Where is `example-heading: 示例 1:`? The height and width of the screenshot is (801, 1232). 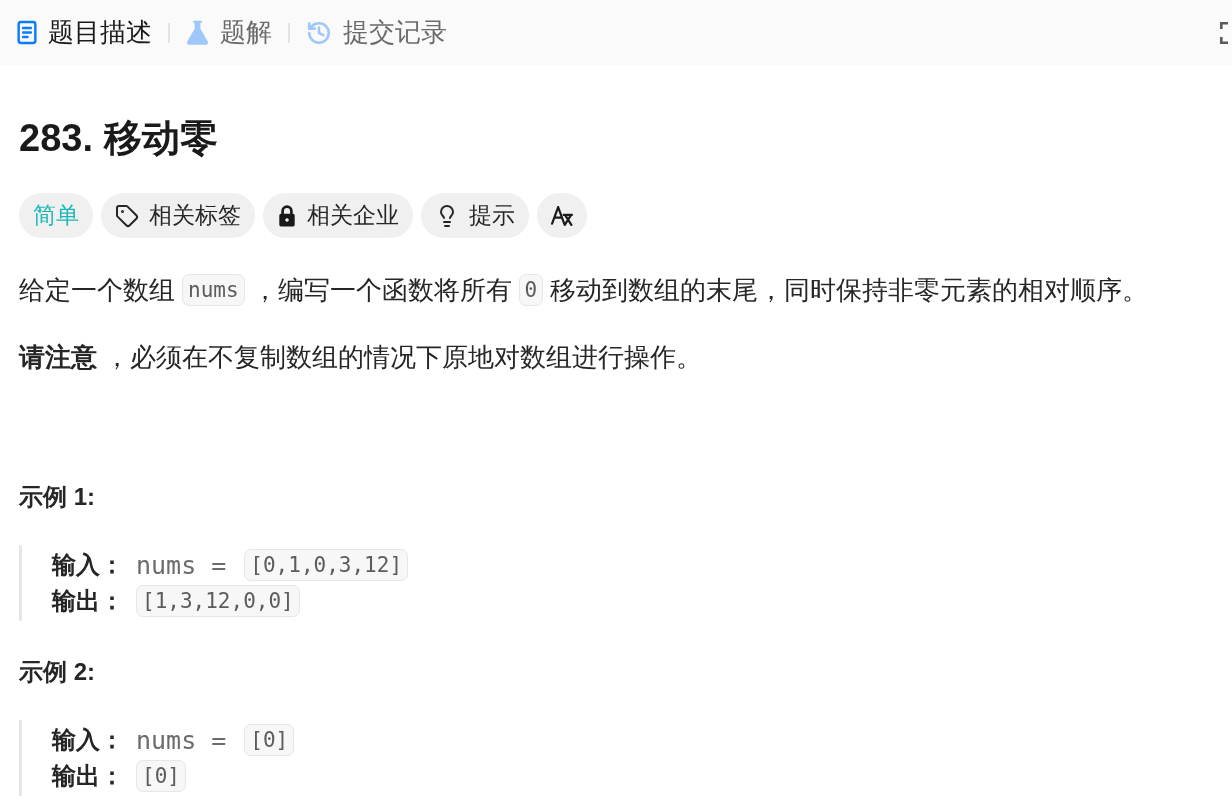
example-heading: 示例 1: is located at coordinates (57, 497).